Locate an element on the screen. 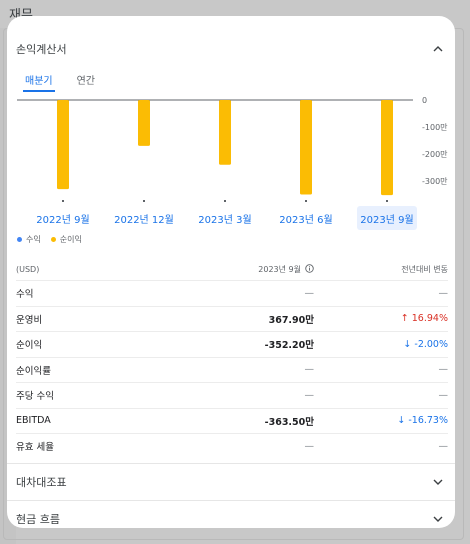 This screenshot has width=470, height=544. change-header: 전년대비 변동 is located at coordinates (424, 269).